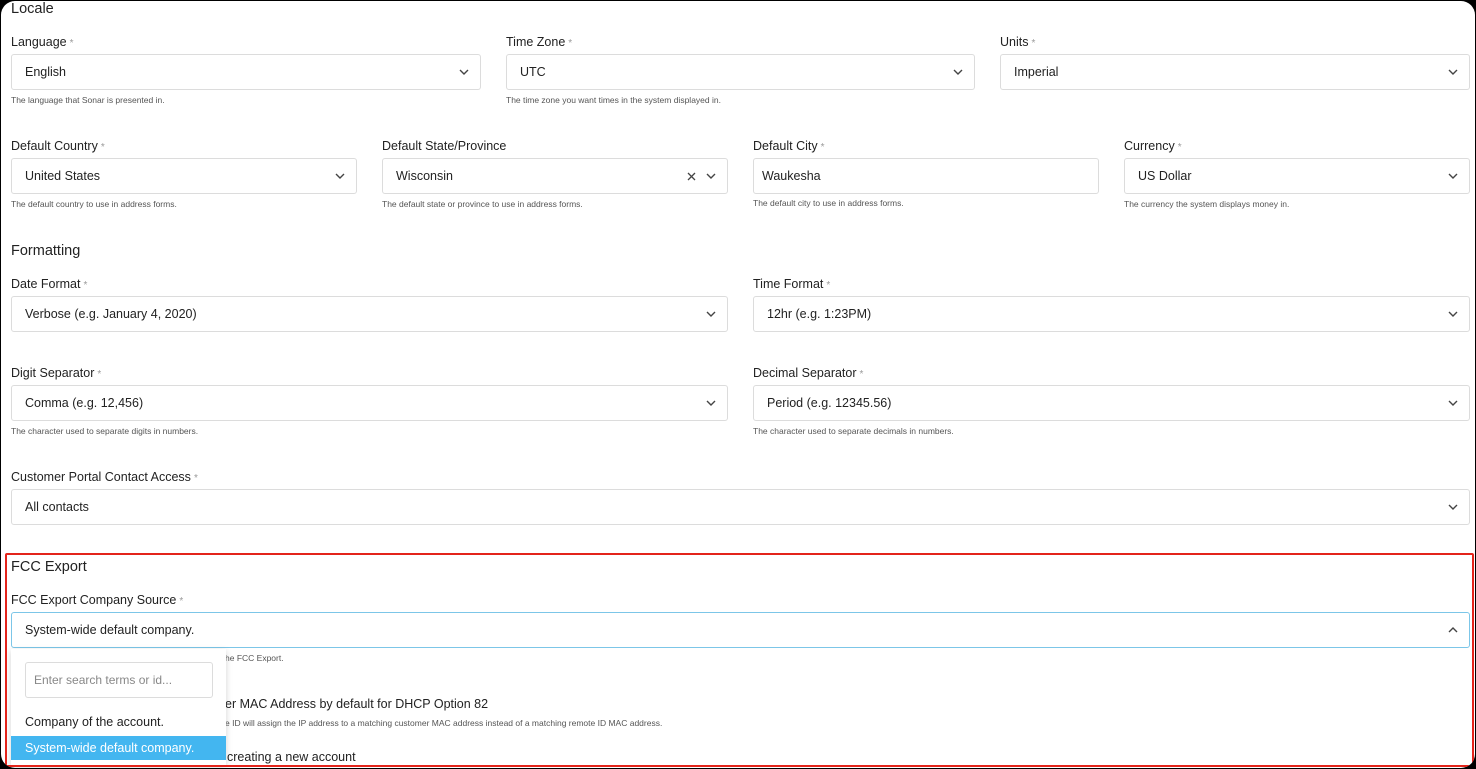  I want to click on portal-access-value: All contacts, so click(57, 507).